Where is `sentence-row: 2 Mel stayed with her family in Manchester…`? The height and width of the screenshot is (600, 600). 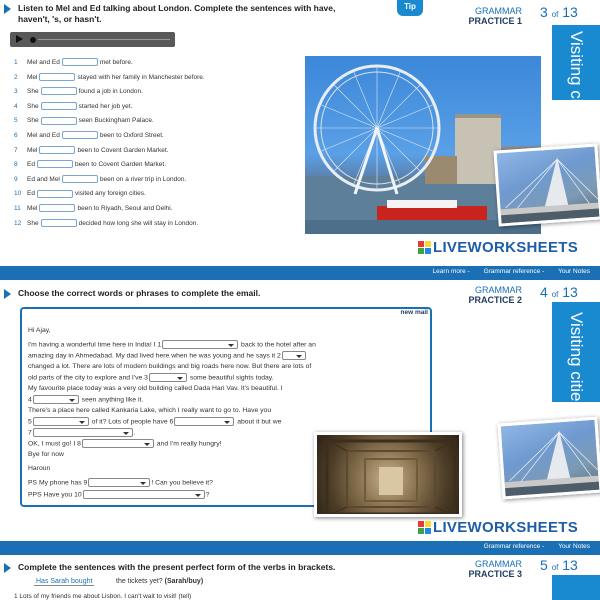
sentence-row: 2 Mel stayed with her family in Manchester… is located at coordinates (109, 77).